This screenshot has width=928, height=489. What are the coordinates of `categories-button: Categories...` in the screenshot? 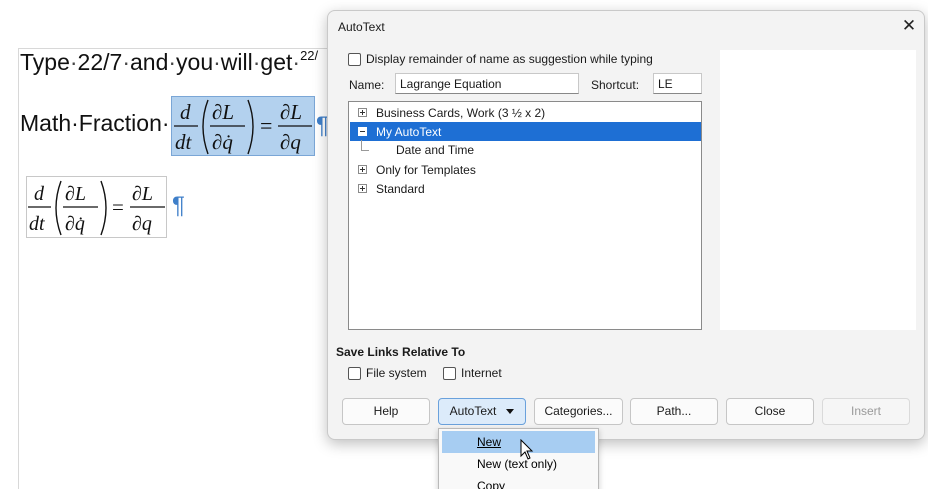 It's located at (578, 411).